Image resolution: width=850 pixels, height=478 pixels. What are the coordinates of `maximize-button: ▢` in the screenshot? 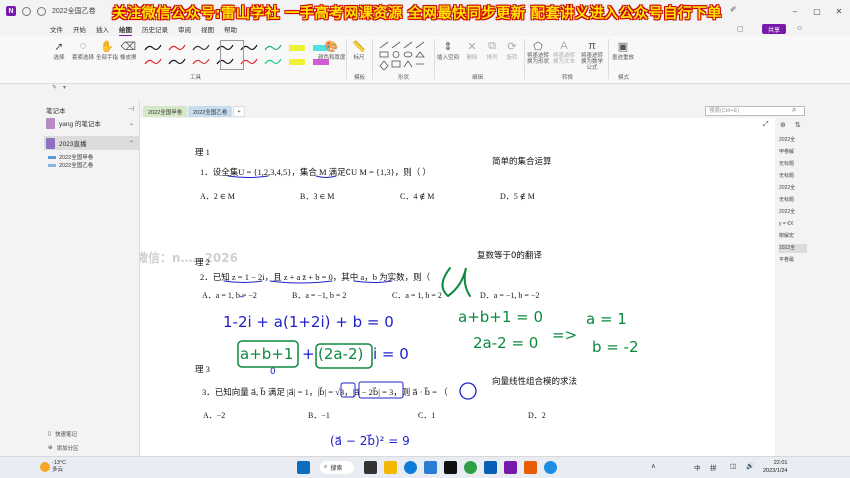 It's located at (817, 11).